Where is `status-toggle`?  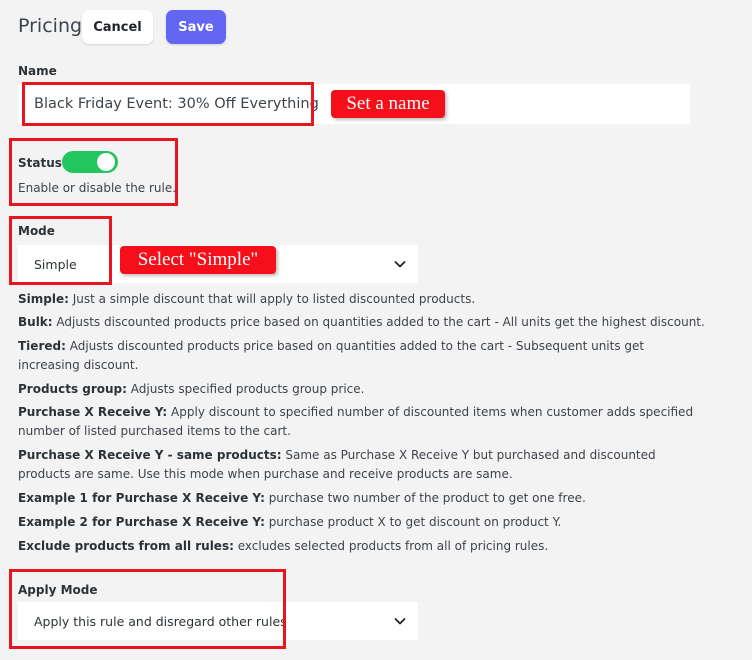 status-toggle is located at coordinates (90, 162).